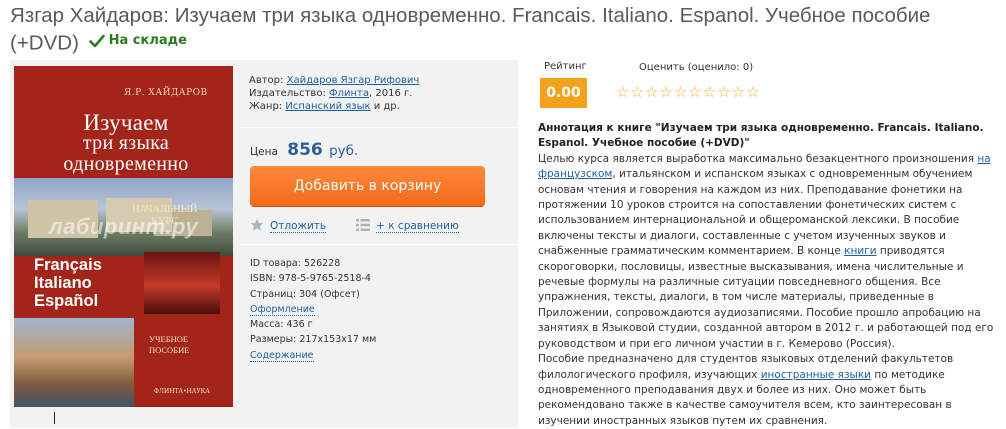  I want to click on compare-list-icon, so click(363, 226).